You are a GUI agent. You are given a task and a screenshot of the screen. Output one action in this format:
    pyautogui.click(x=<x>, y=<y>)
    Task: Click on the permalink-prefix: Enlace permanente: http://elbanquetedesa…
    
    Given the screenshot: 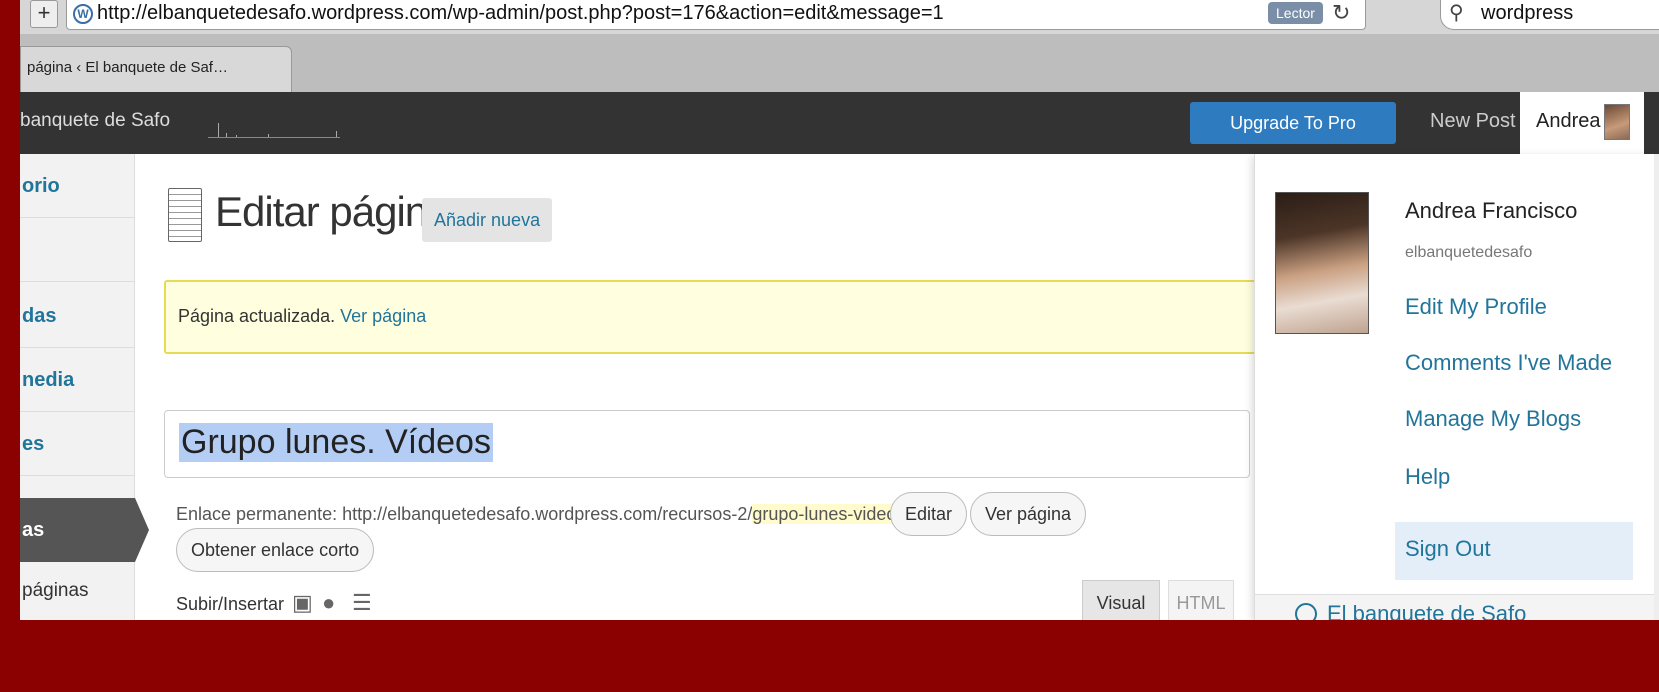 What is the action you would take?
    pyautogui.click(x=464, y=514)
    